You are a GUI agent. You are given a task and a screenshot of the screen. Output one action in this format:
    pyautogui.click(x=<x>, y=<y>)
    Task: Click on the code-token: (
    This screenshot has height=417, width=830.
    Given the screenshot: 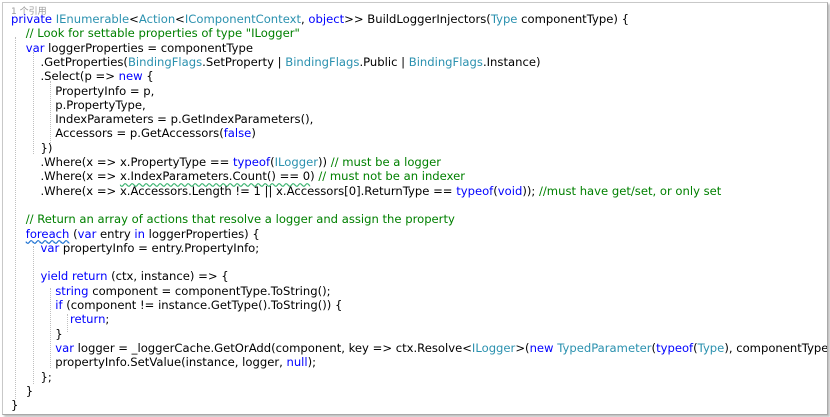 What is the action you would take?
    pyautogui.click(x=73, y=233)
    